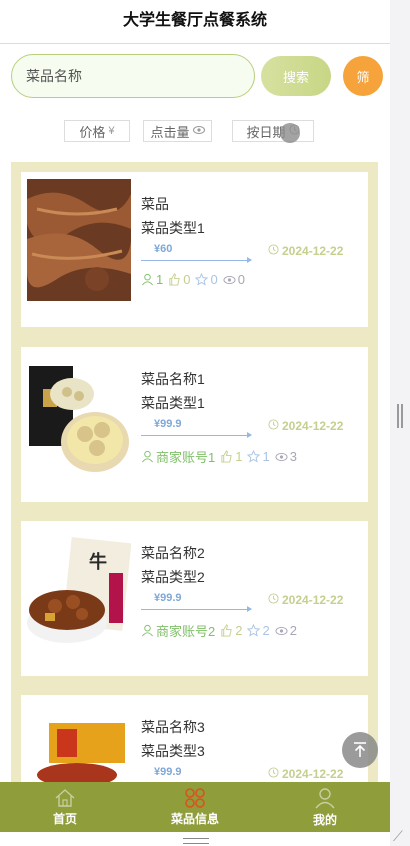 The height and width of the screenshot is (846, 410). What do you see at coordinates (195, 797) in the screenshot?
I see `grid-icon` at bounding box center [195, 797].